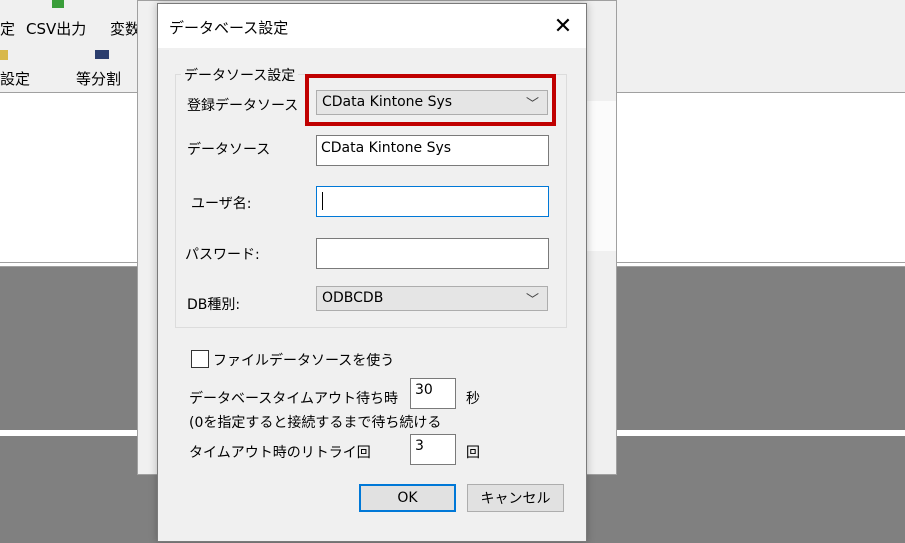 The image size is (905, 543). Describe the element at coordinates (7, 28) in the screenshot. I see `toolbar-item: 定` at that location.